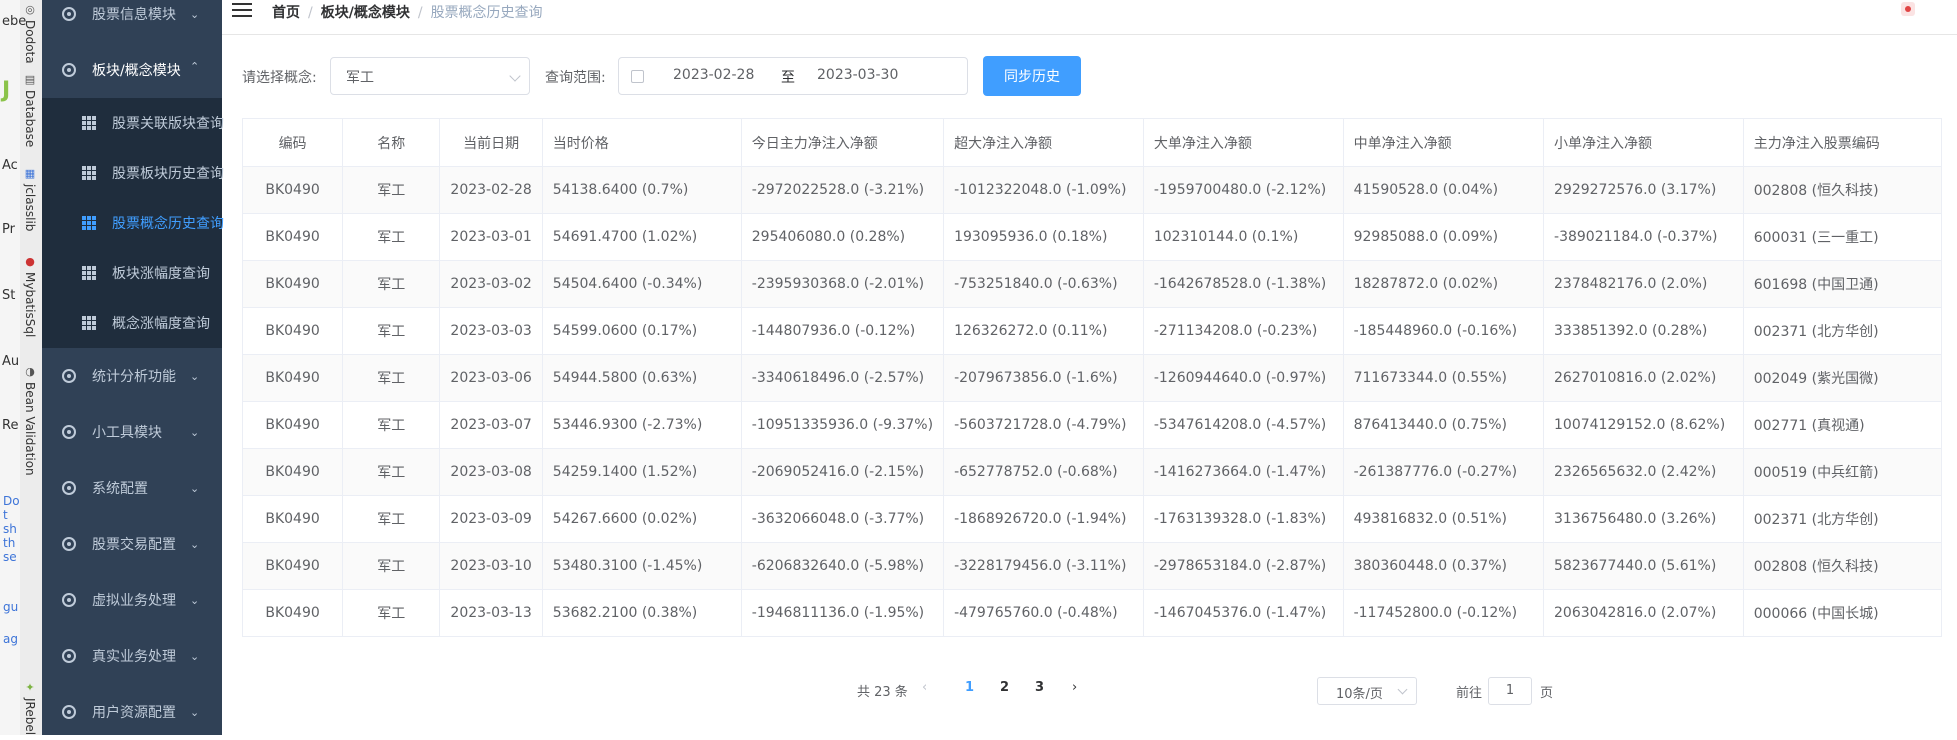  Describe the element at coordinates (30, 111) in the screenshot. I see `ide-tab-database: ▤ Database` at that location.